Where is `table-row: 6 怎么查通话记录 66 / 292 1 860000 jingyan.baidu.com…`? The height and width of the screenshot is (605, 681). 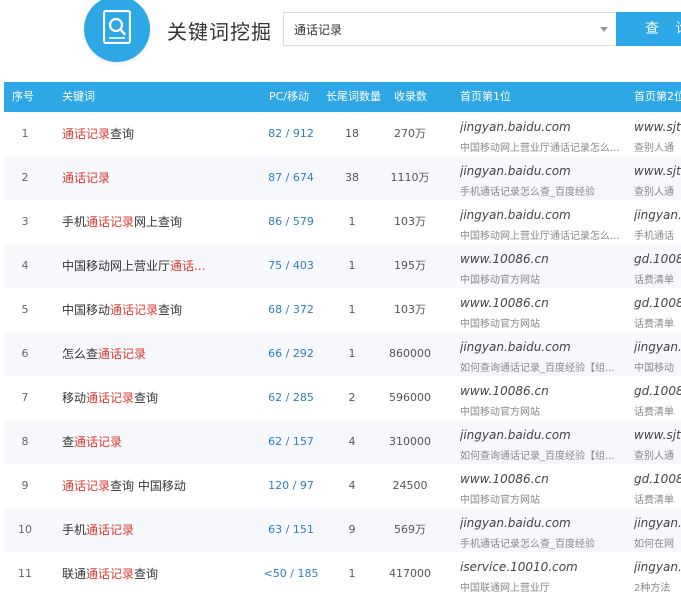
table-row: 6 怎么查通话记录 66 / 292 1 860000 jingyan.baidu.com… is located at coordinates (342, 354).